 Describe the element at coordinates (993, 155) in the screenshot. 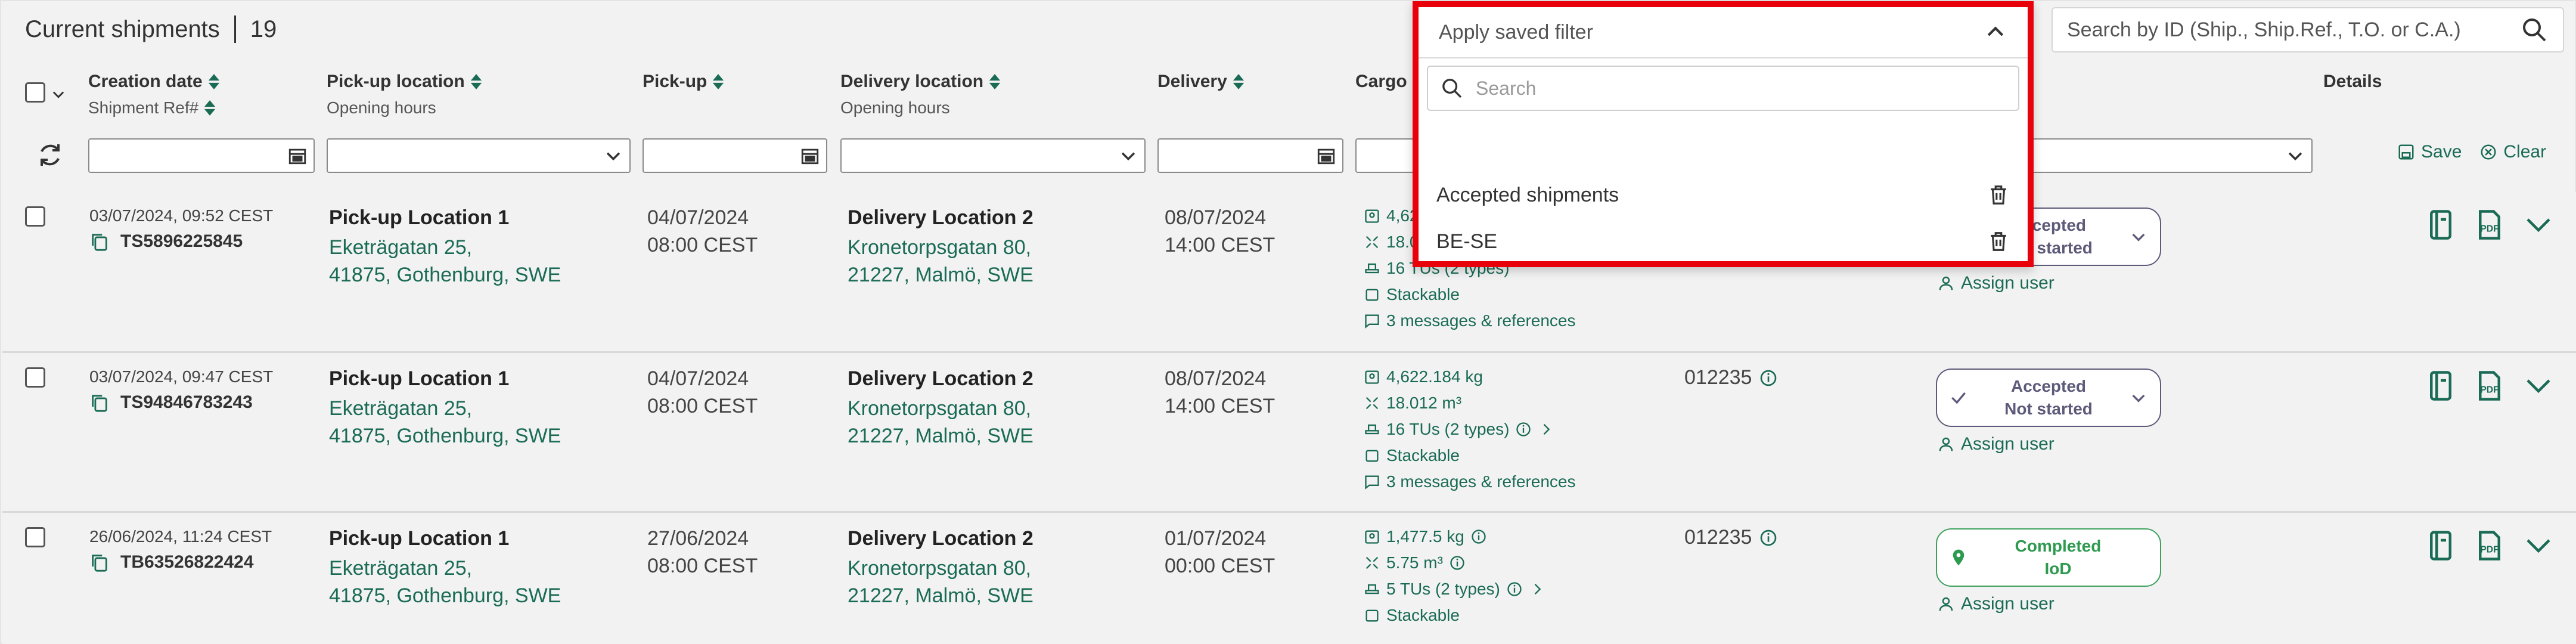

I see `delivery-location-filter` at that location.